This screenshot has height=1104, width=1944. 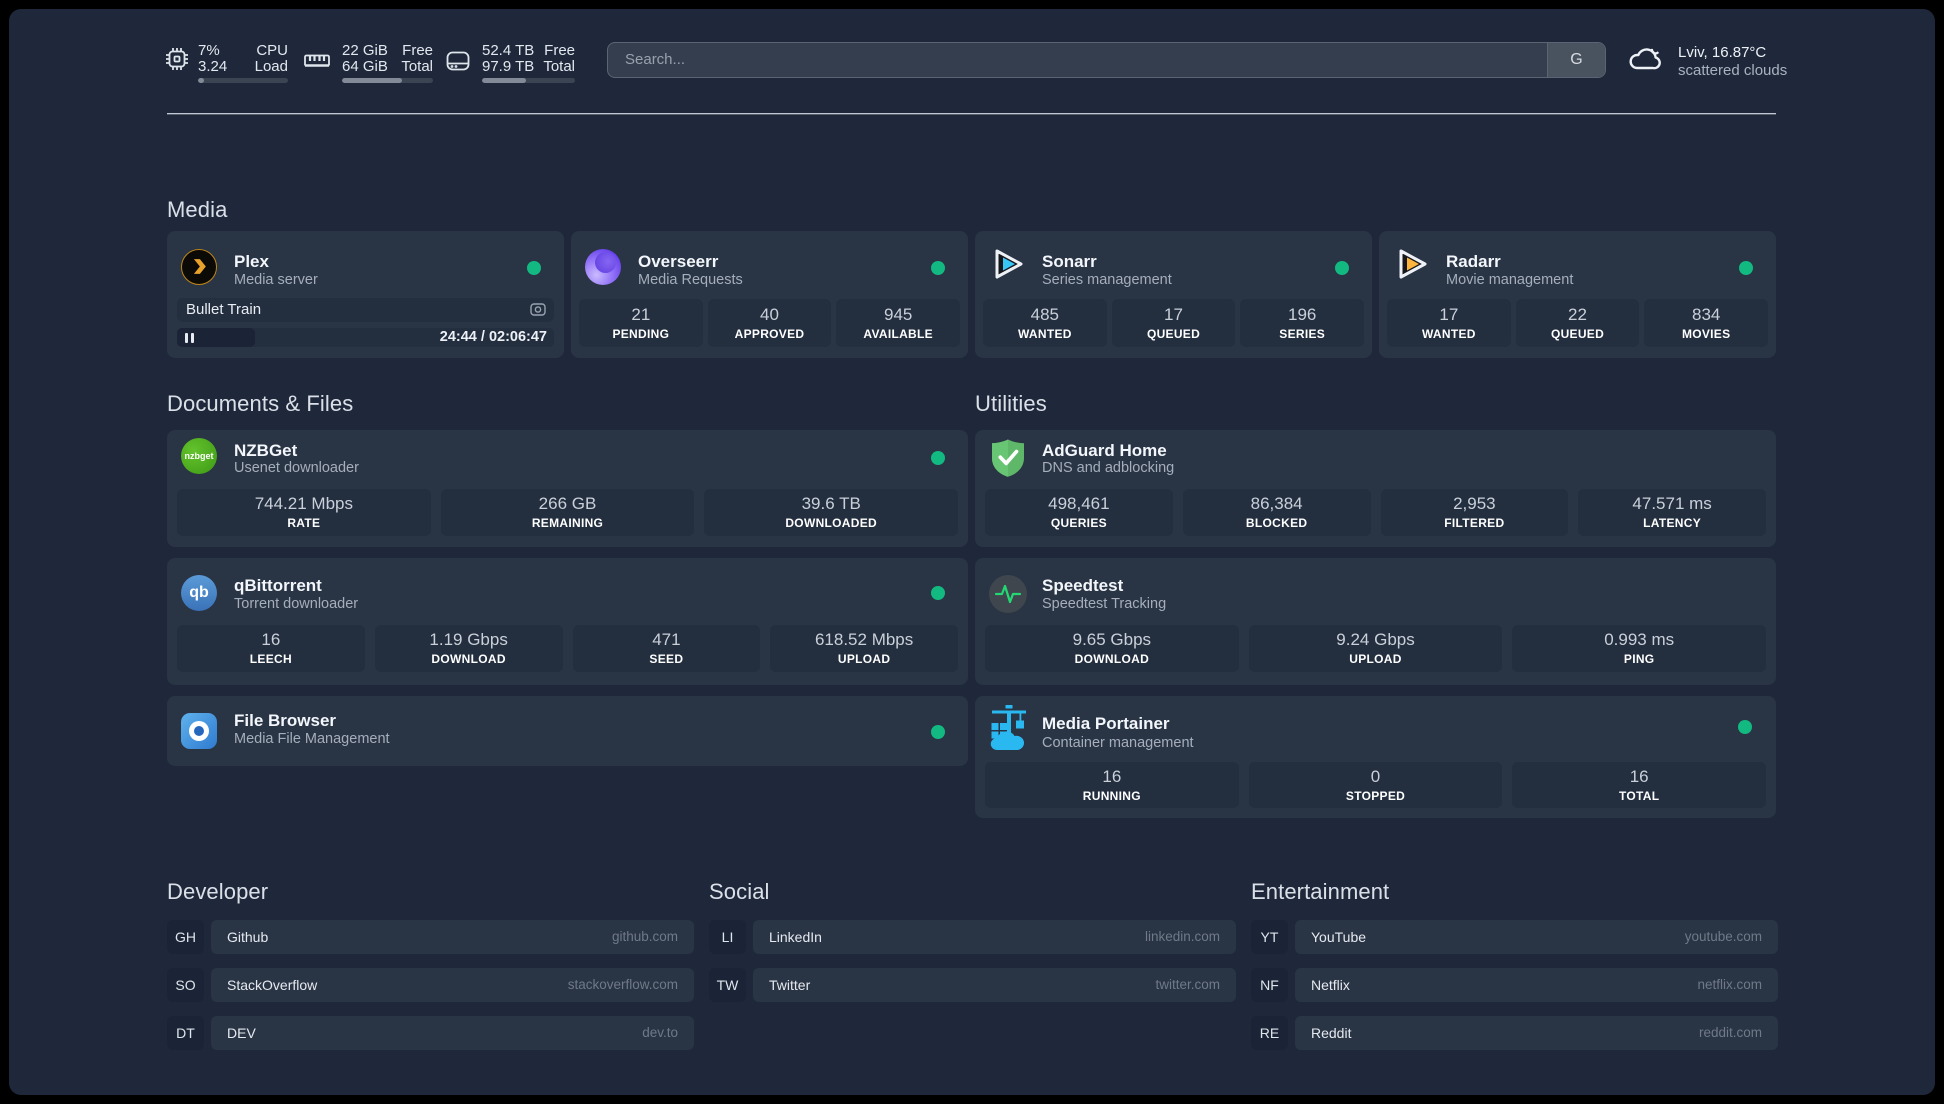 I want to click on plex-progress-bar: 24:44 / 02:06:47, so click(x=365, y=337).